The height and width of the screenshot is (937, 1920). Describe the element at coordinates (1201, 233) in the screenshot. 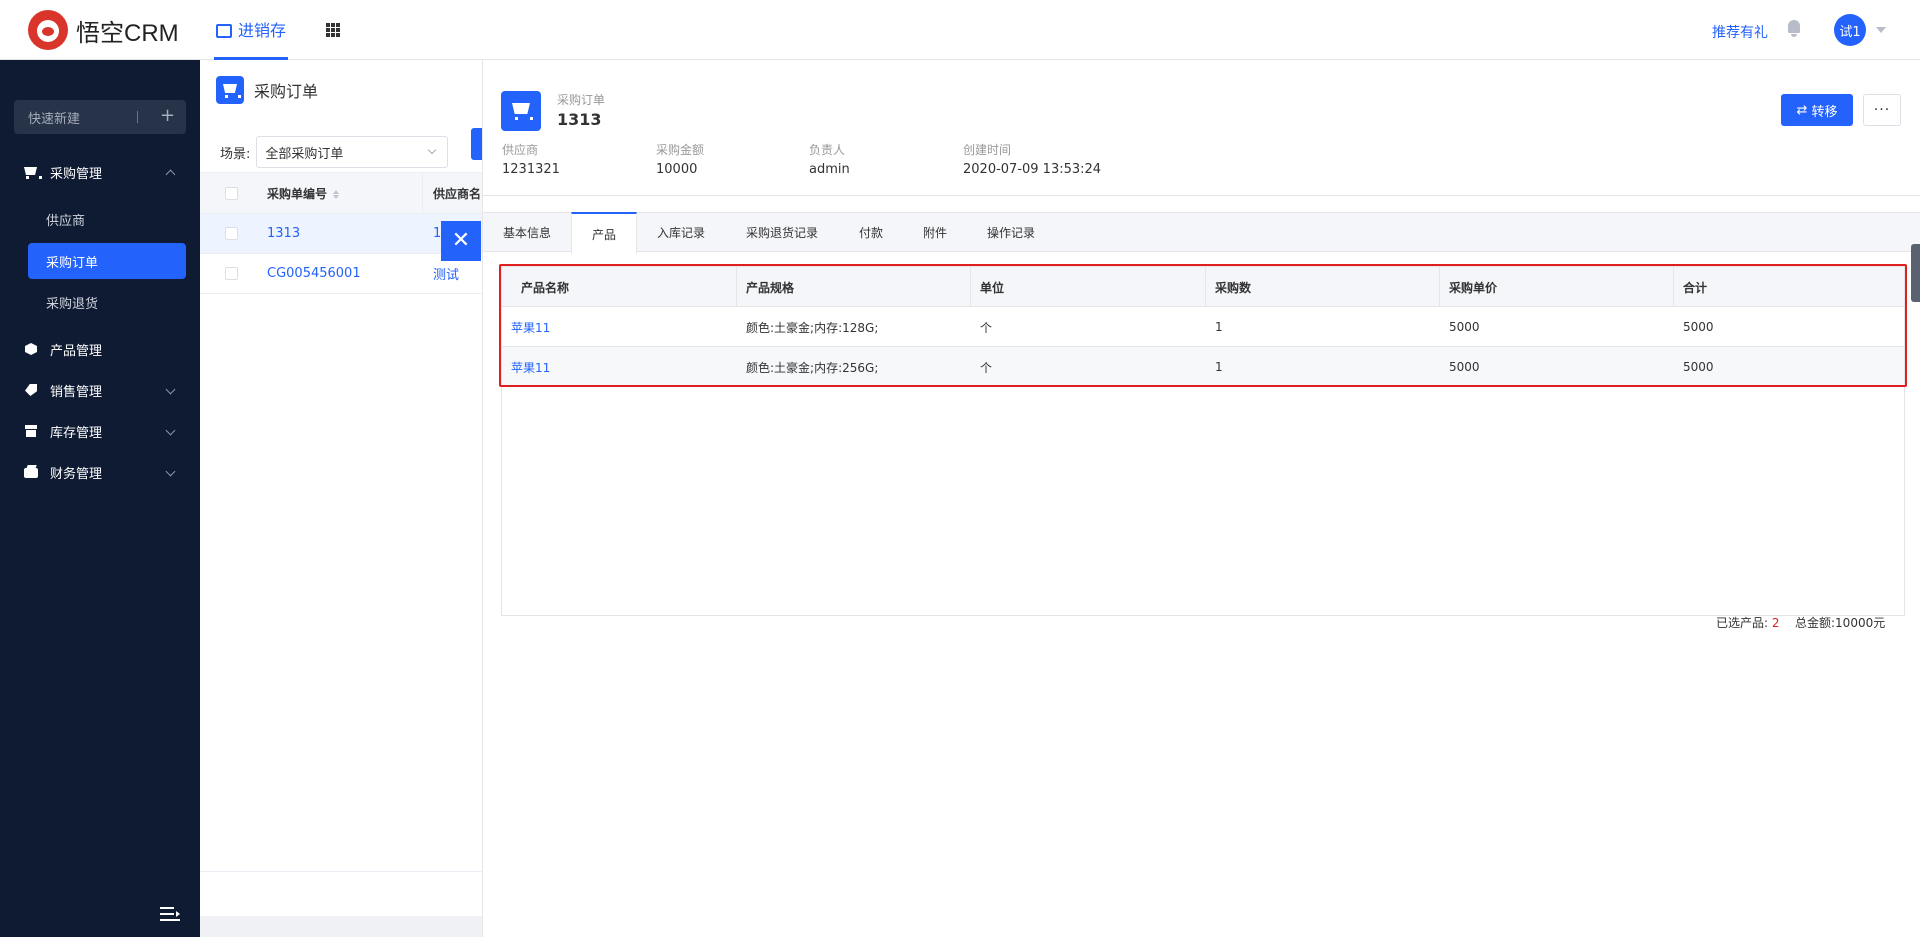

I see `tab-bar: 基本信息 产品 入库记录 采购退货记录 付款 附件 操作记录` at that location.